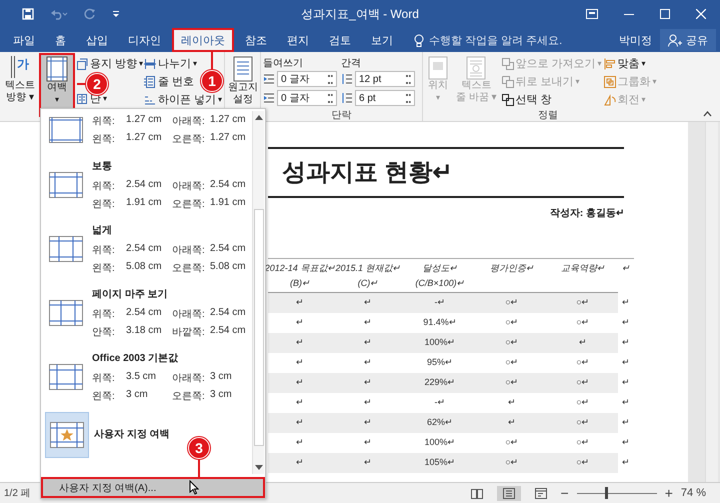  Describe the element at coordinates (57, 69) in the screenshot. I see `margins-icon` at that location.